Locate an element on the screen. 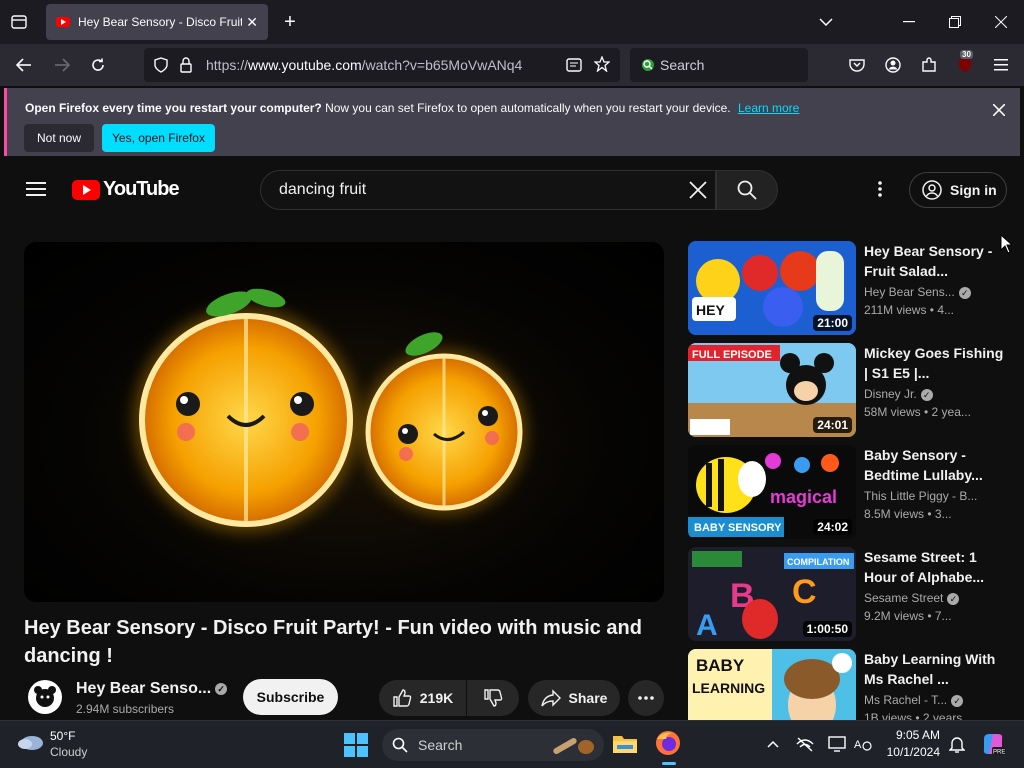  taskbar-search-label: Search is located at coordinates (440, 745).